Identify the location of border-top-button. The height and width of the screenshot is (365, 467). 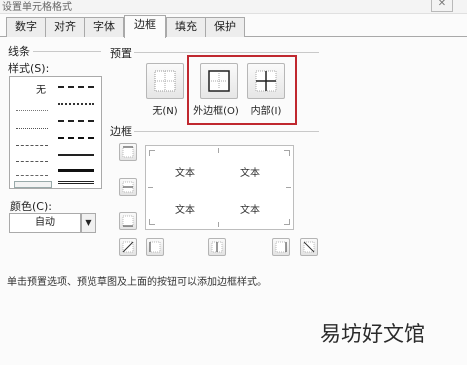
(128, 152).